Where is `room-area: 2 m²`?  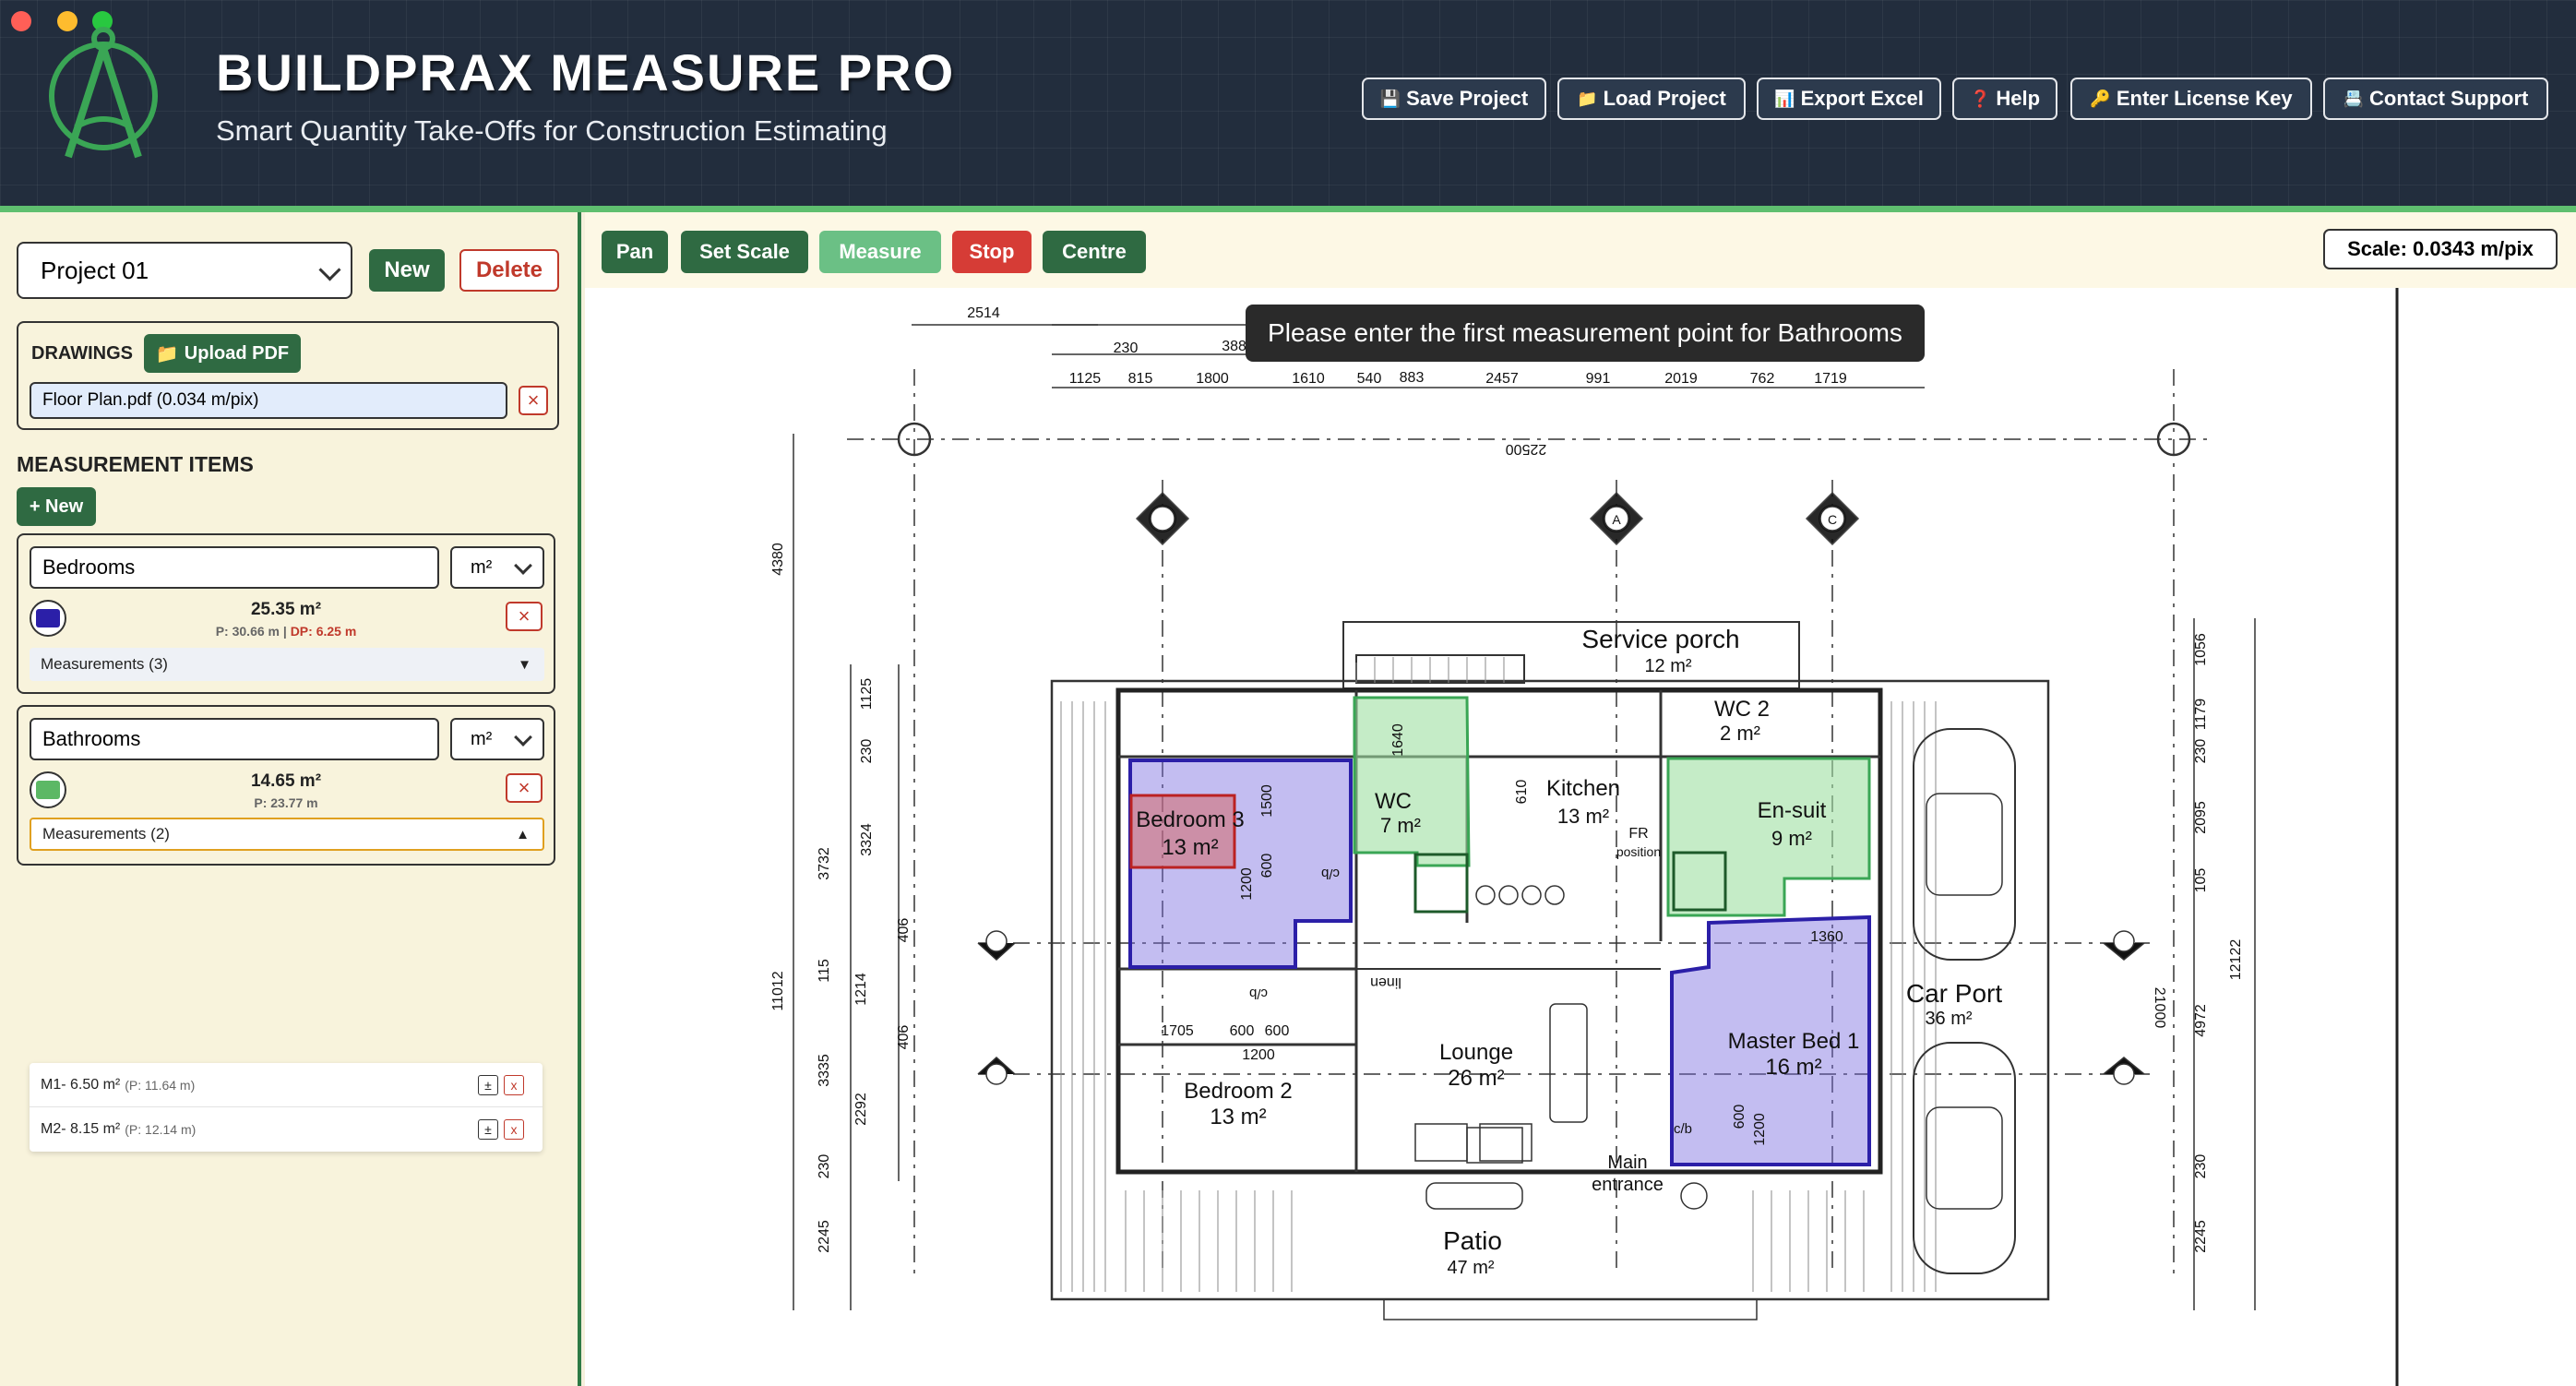 room-area: 2 m² is located at coordinates (1740, 733).